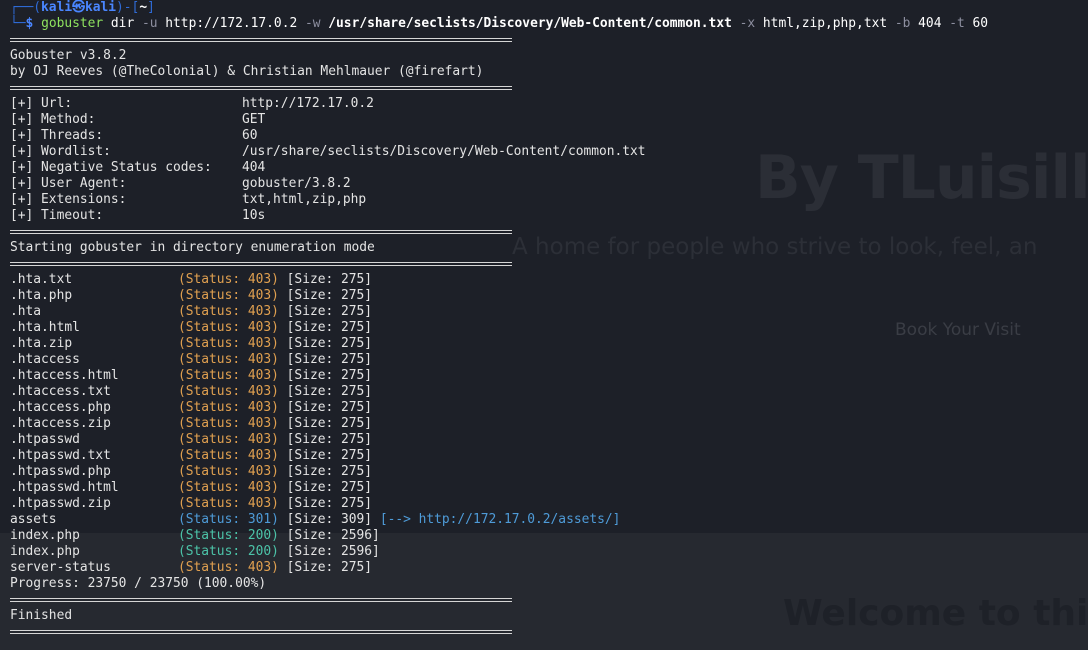  Describe the element at coordinates (545, 312) in the screenshot. I see `result-row: .hta (Status: 403) [Size: 275]` at that location.